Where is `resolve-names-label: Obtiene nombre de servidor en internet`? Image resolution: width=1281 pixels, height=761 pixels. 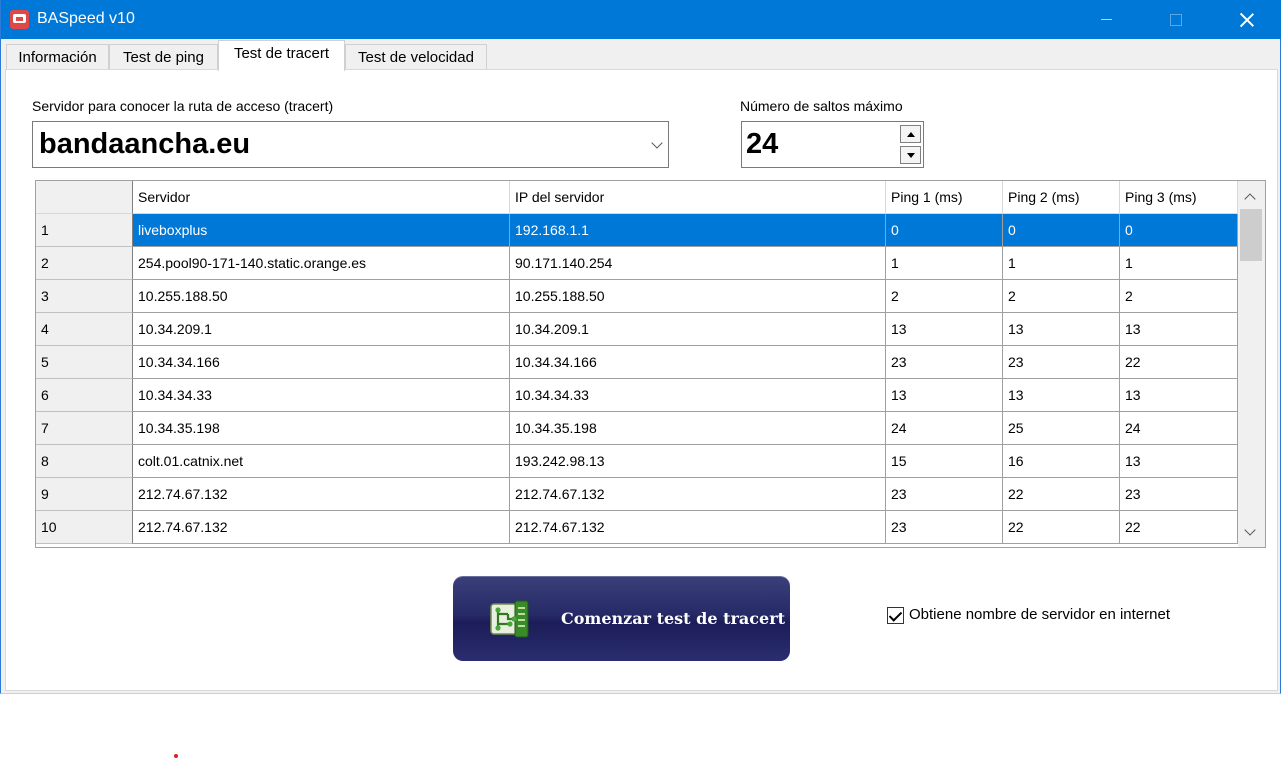 resolve-names-label: Obtiene nombre de servidor en internet is located at coordinates (1039, 614).